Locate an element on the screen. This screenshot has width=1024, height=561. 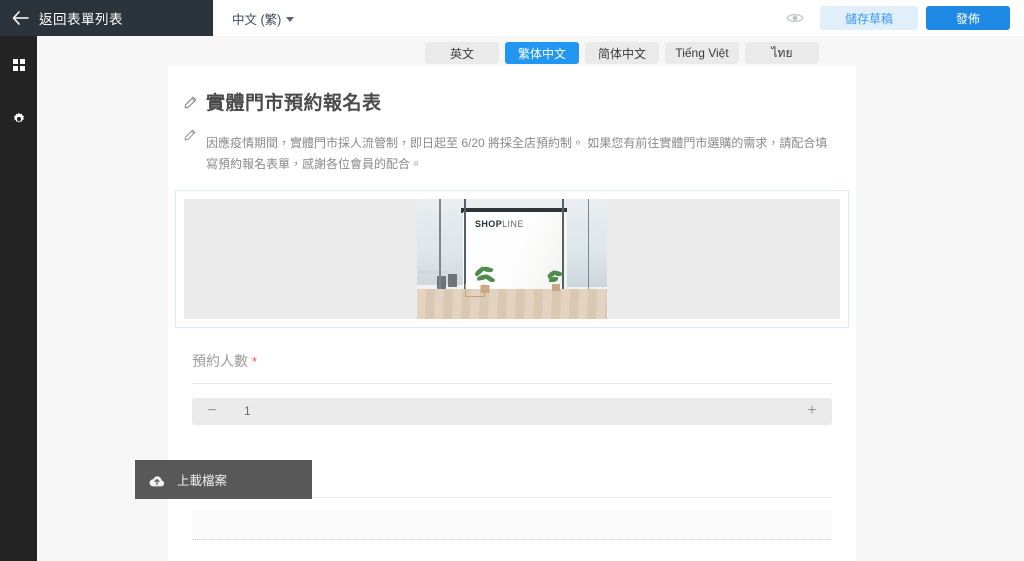
back-label: 返回表單列表 is located at coordinates (81, 18).